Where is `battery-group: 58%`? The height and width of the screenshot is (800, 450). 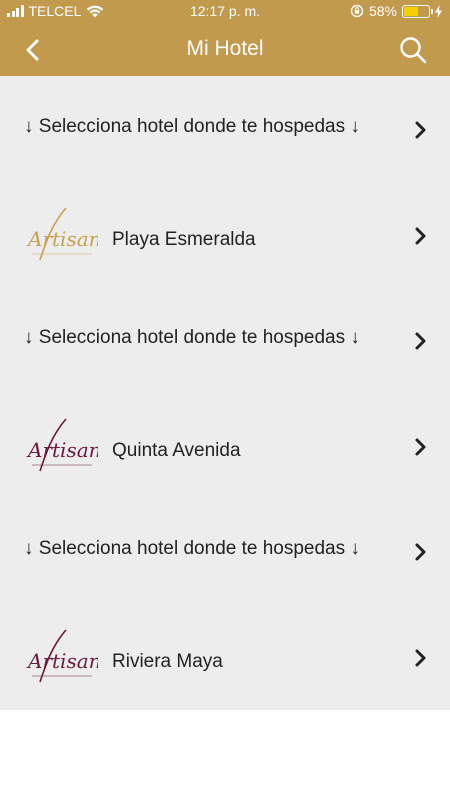
battery-group: 58% is located at coordinates (396, 11).